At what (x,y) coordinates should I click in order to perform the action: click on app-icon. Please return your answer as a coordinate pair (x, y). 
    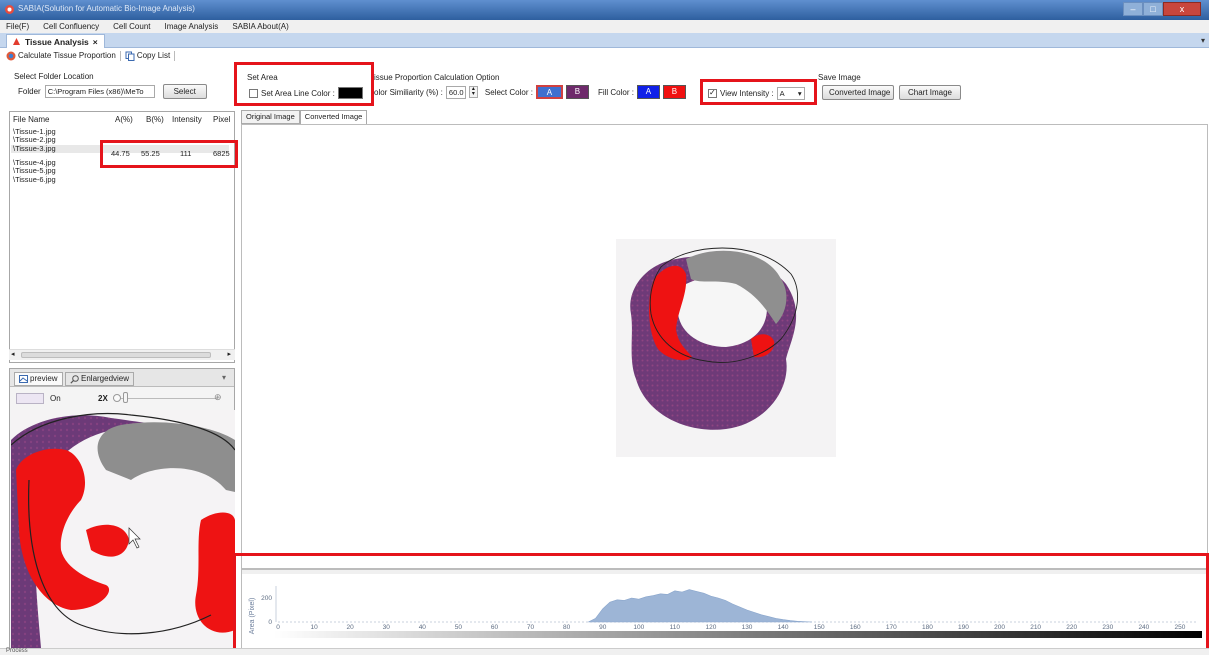
    Looking at the image, I should click on (9, 9).